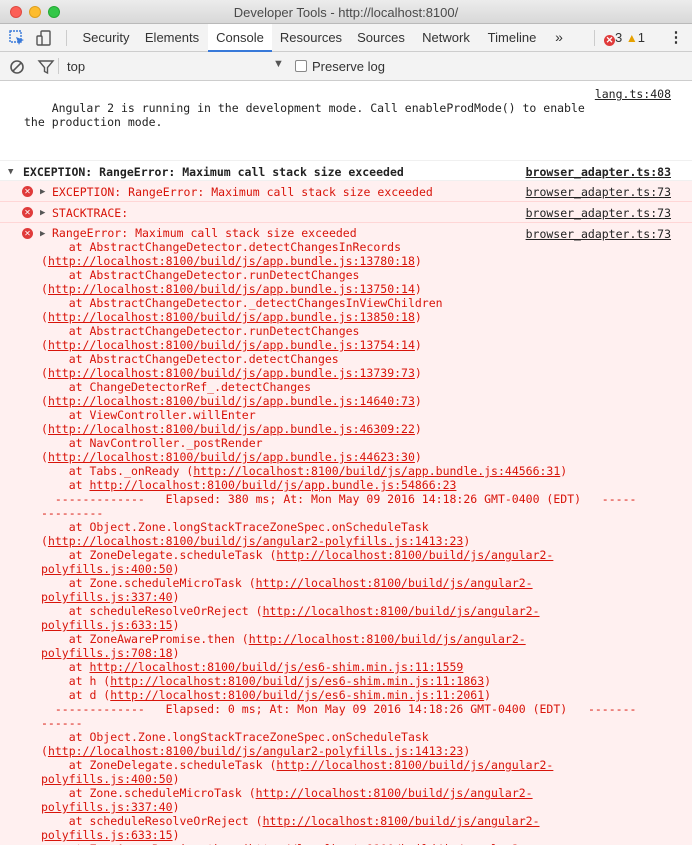 The image size is (692, 845). I want to click on tab-timeline: Timeline, so click(512, 37).